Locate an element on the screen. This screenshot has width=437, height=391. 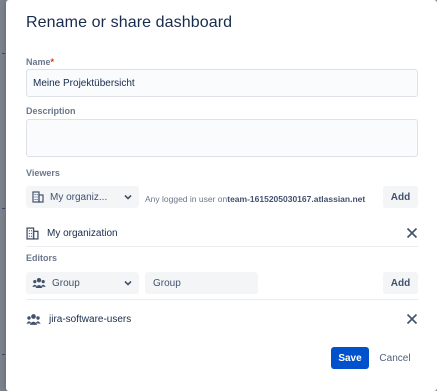
editors-type-value: Group is located at coordinates (66, 283).